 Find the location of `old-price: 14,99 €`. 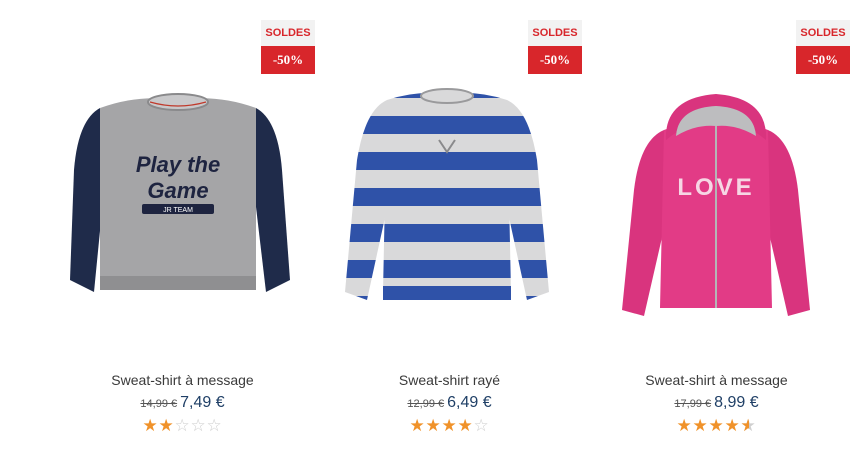

old-price: 14,99 € is located at coordinates (159, 404).